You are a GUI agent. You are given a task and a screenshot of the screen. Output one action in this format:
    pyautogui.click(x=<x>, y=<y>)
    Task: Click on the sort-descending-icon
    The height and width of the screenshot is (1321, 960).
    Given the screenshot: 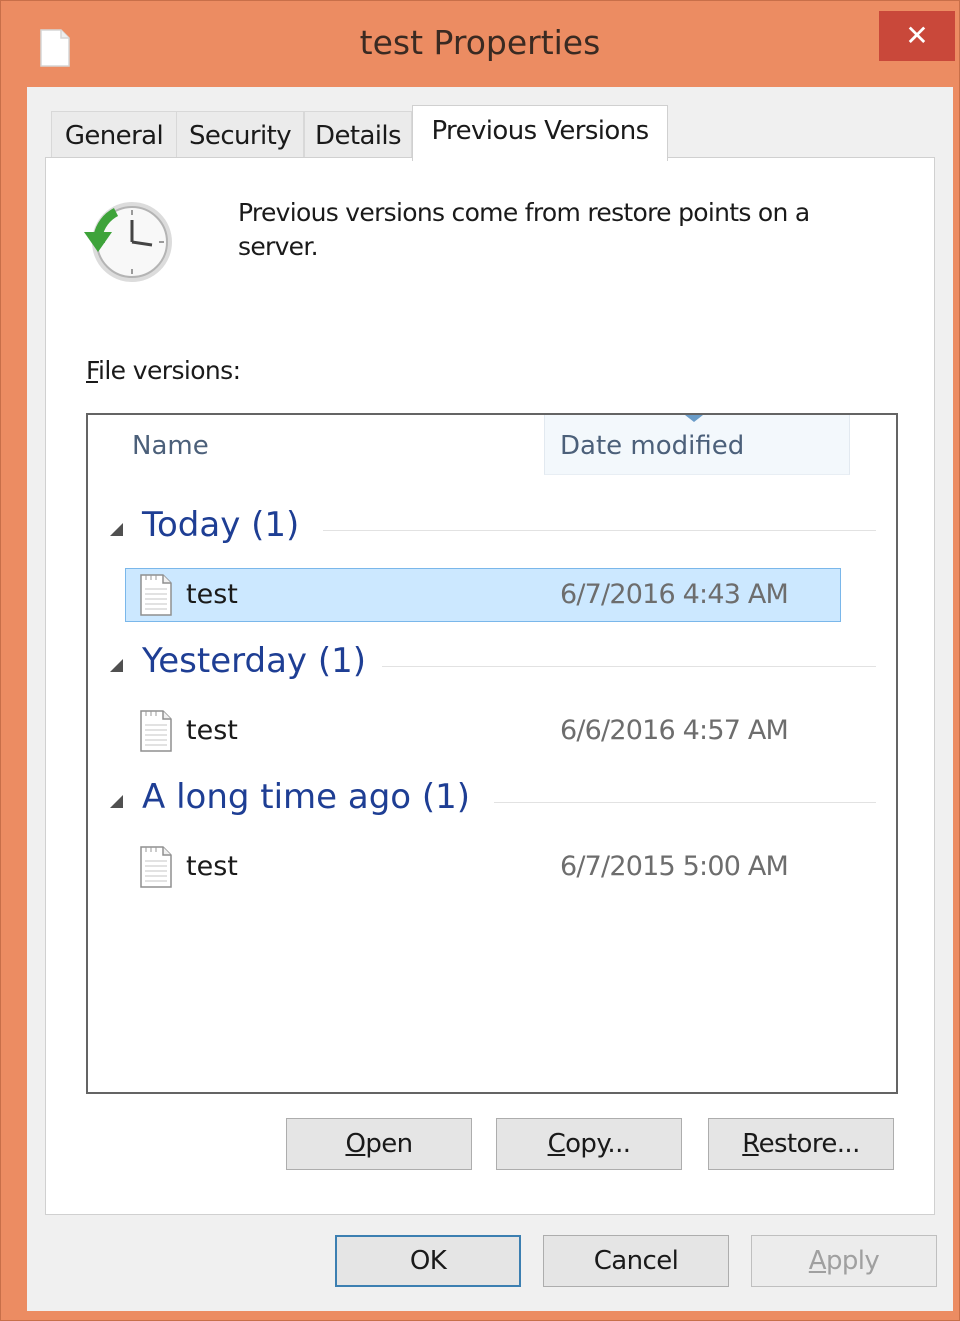 What is the action you would take?
    pyautogui.click(x=694, y=418)
    